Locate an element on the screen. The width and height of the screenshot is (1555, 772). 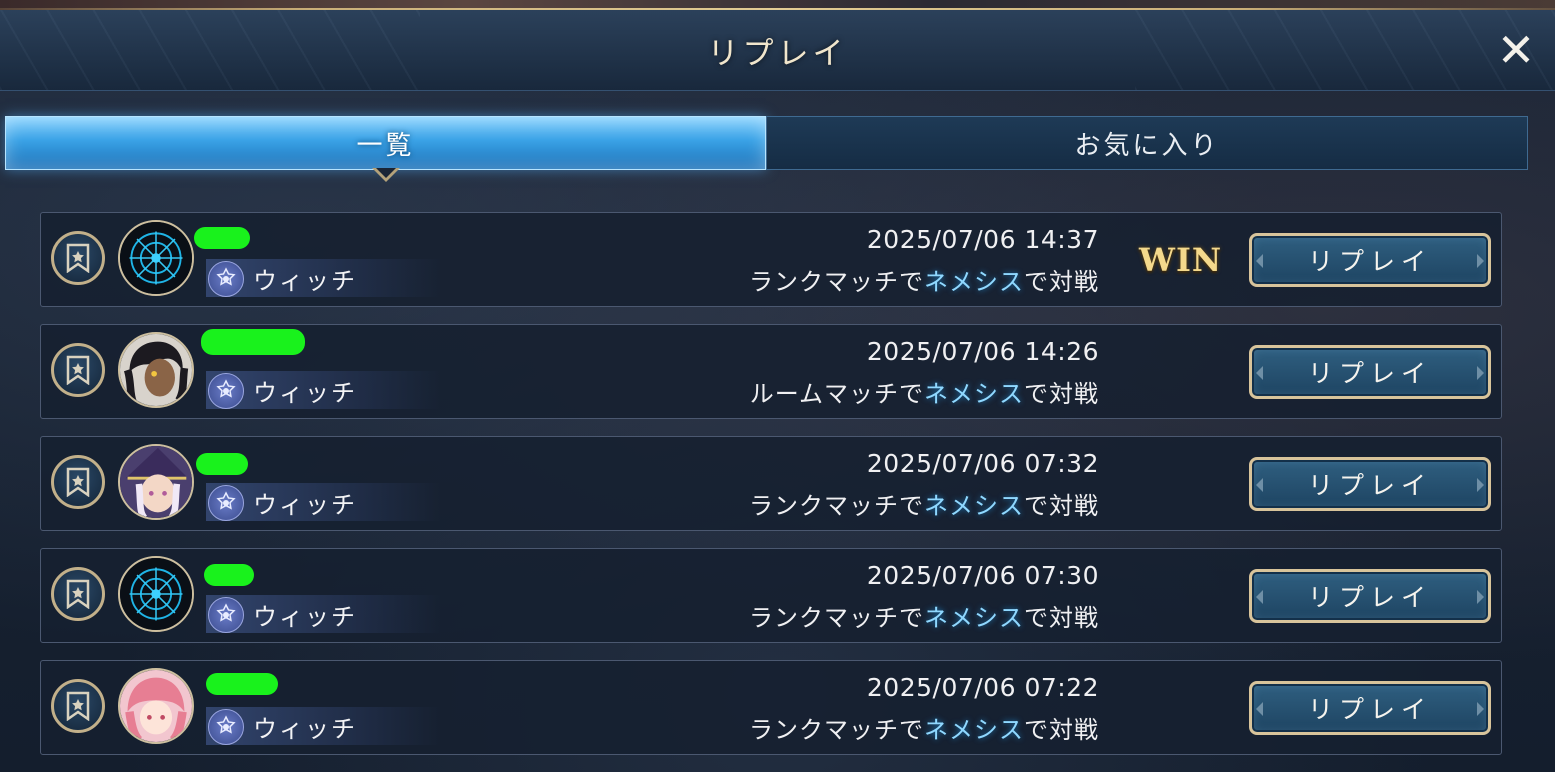
tab-list: 一覧 is located at coordinates (385, 143).